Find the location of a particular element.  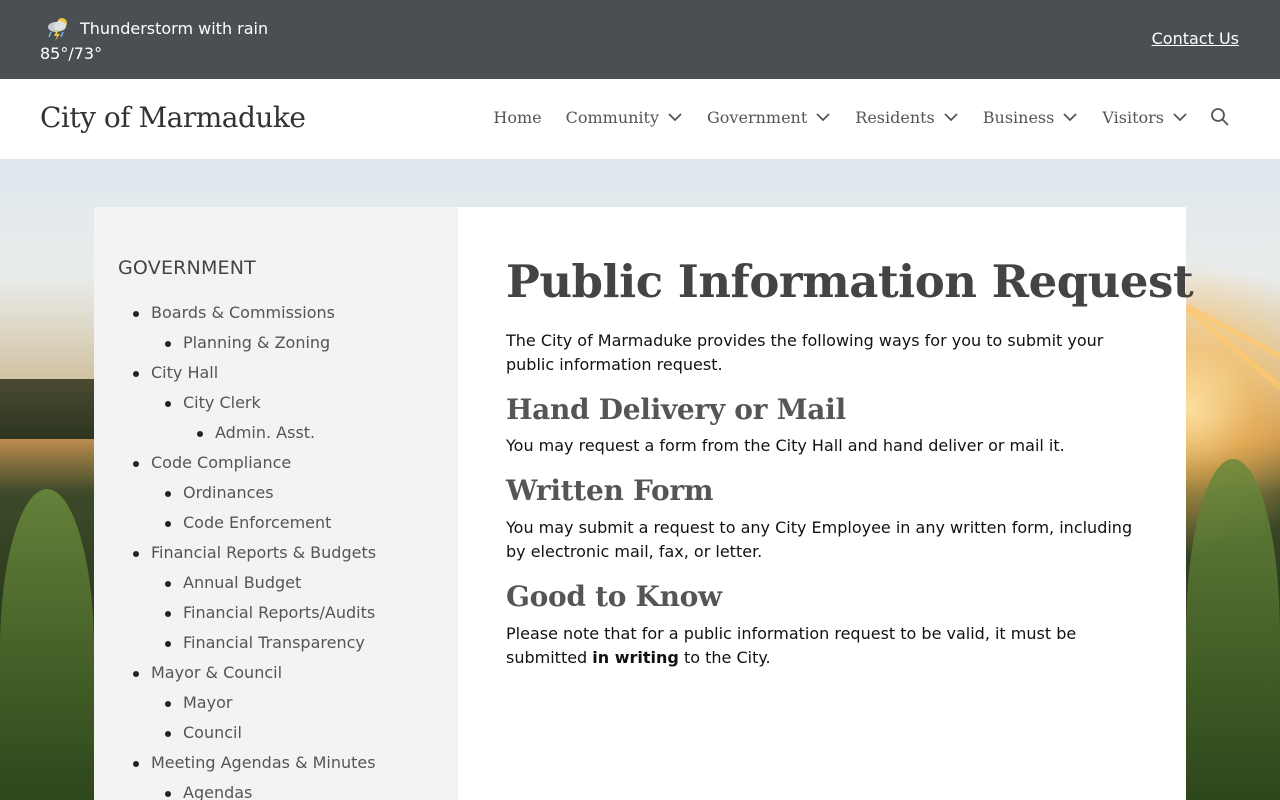

page-title: Public Information Request is located at coordinates (850, 281).